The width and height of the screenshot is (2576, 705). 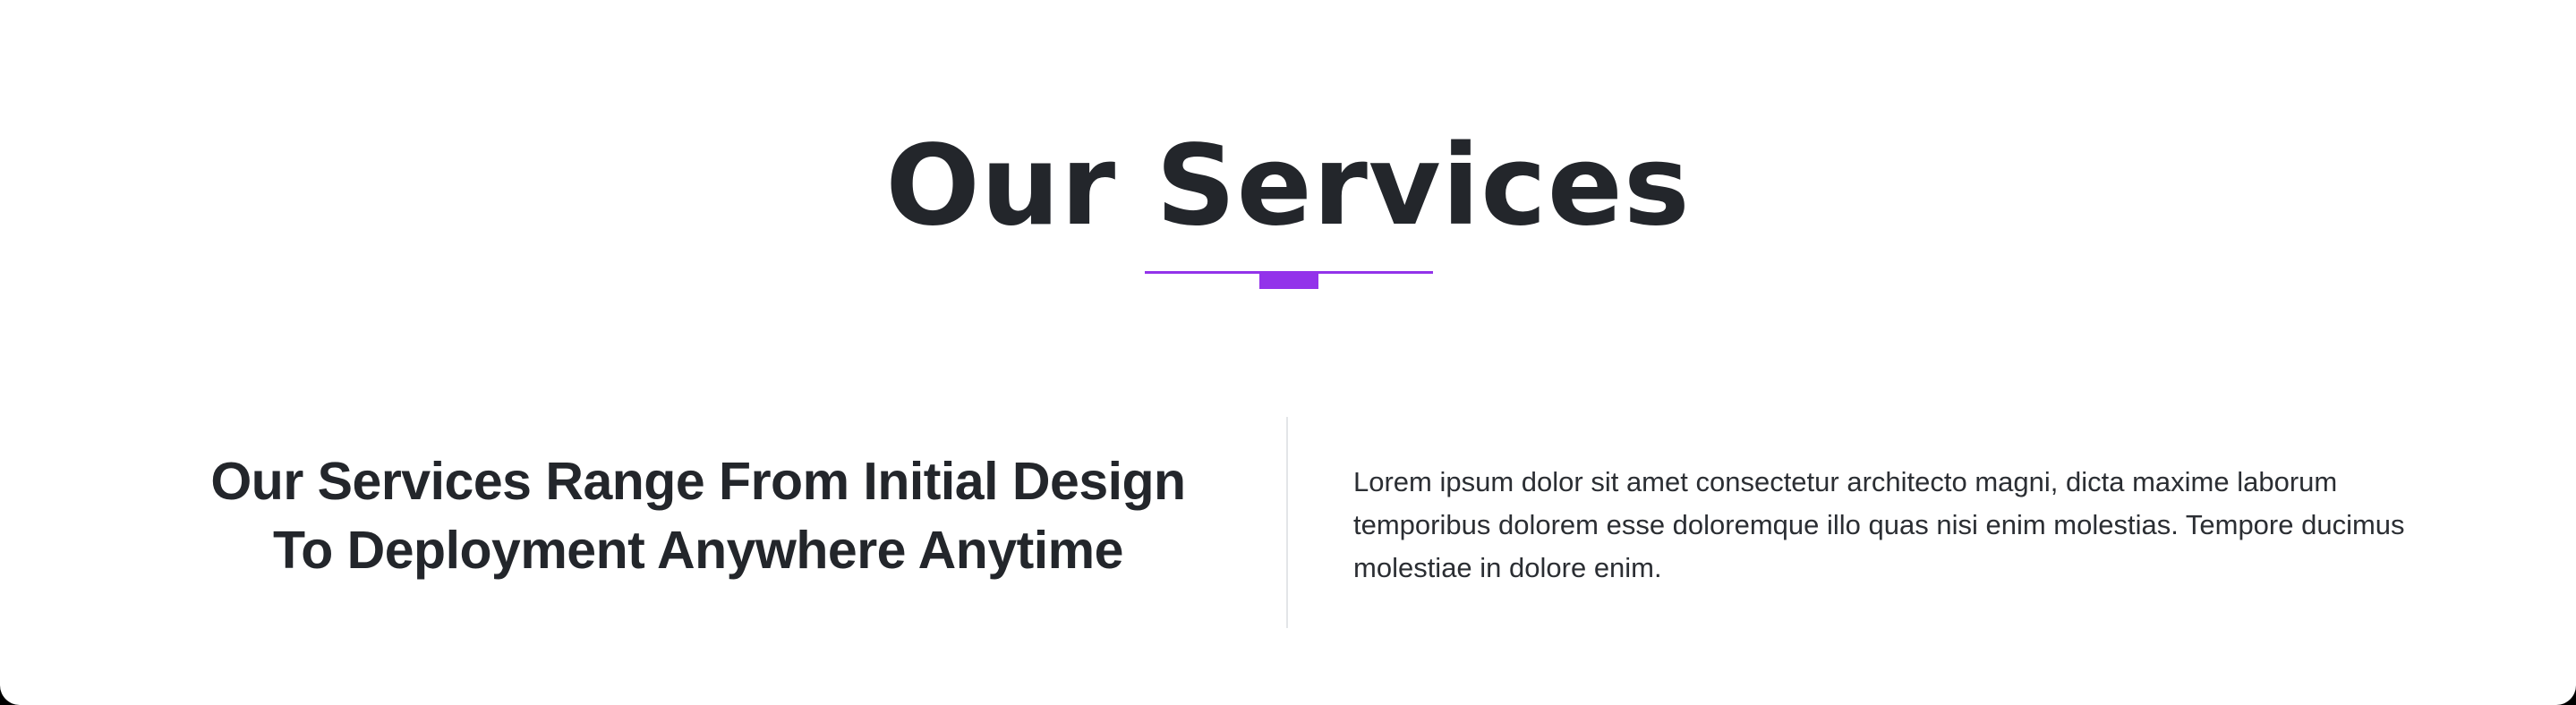 I want to click on title-underline-accent, so click(x=1288, y=281).